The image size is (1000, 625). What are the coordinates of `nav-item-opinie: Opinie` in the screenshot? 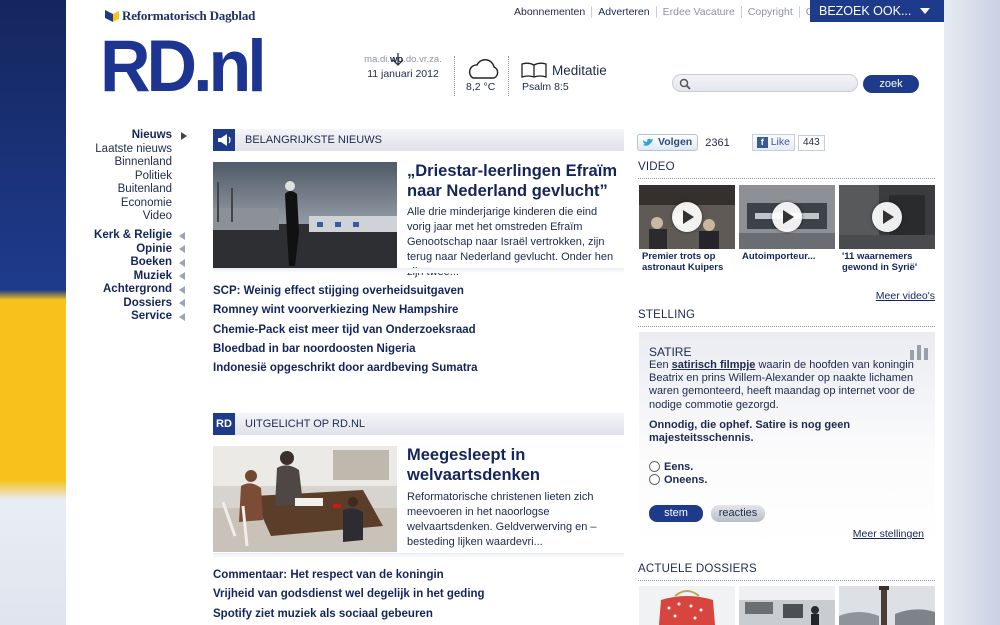 It's located at (119, 250).